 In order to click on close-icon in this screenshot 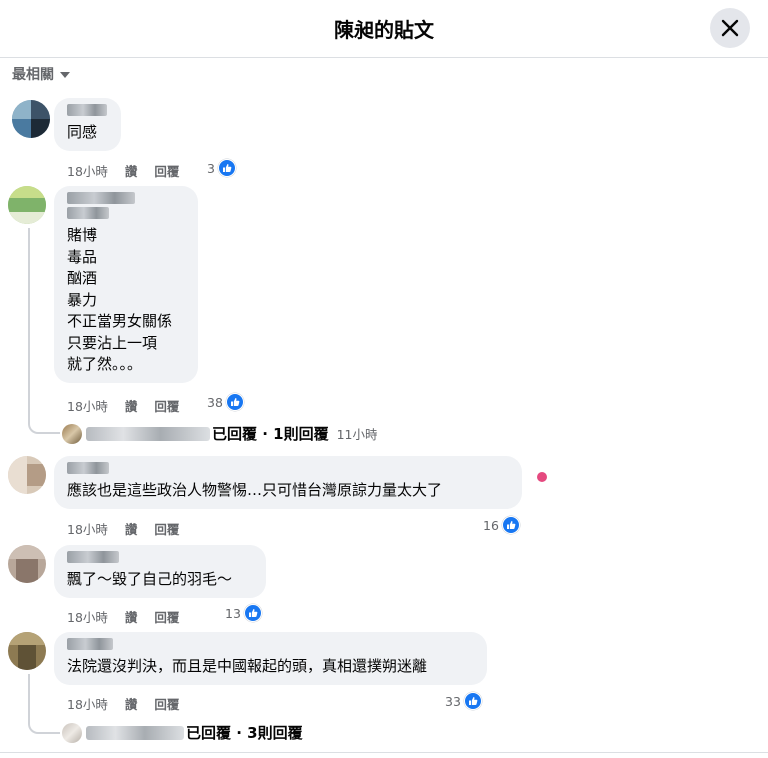, I will do `click(730, 28)`.